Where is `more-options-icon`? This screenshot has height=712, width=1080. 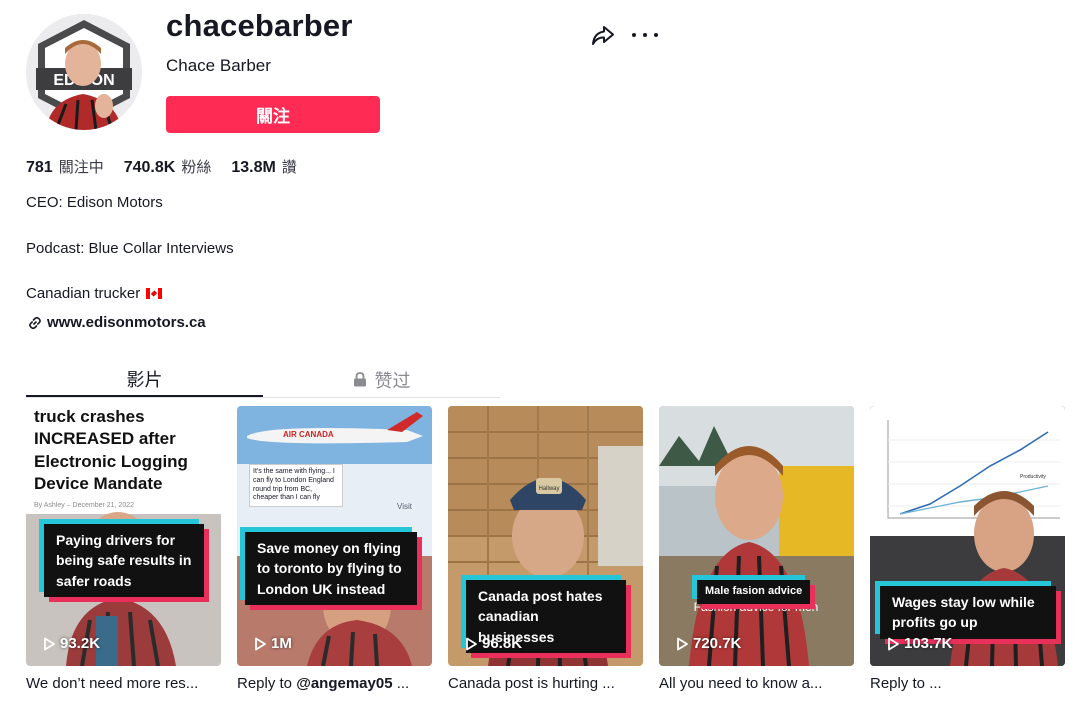
more-options-icon is located at coordinates (645, 35).